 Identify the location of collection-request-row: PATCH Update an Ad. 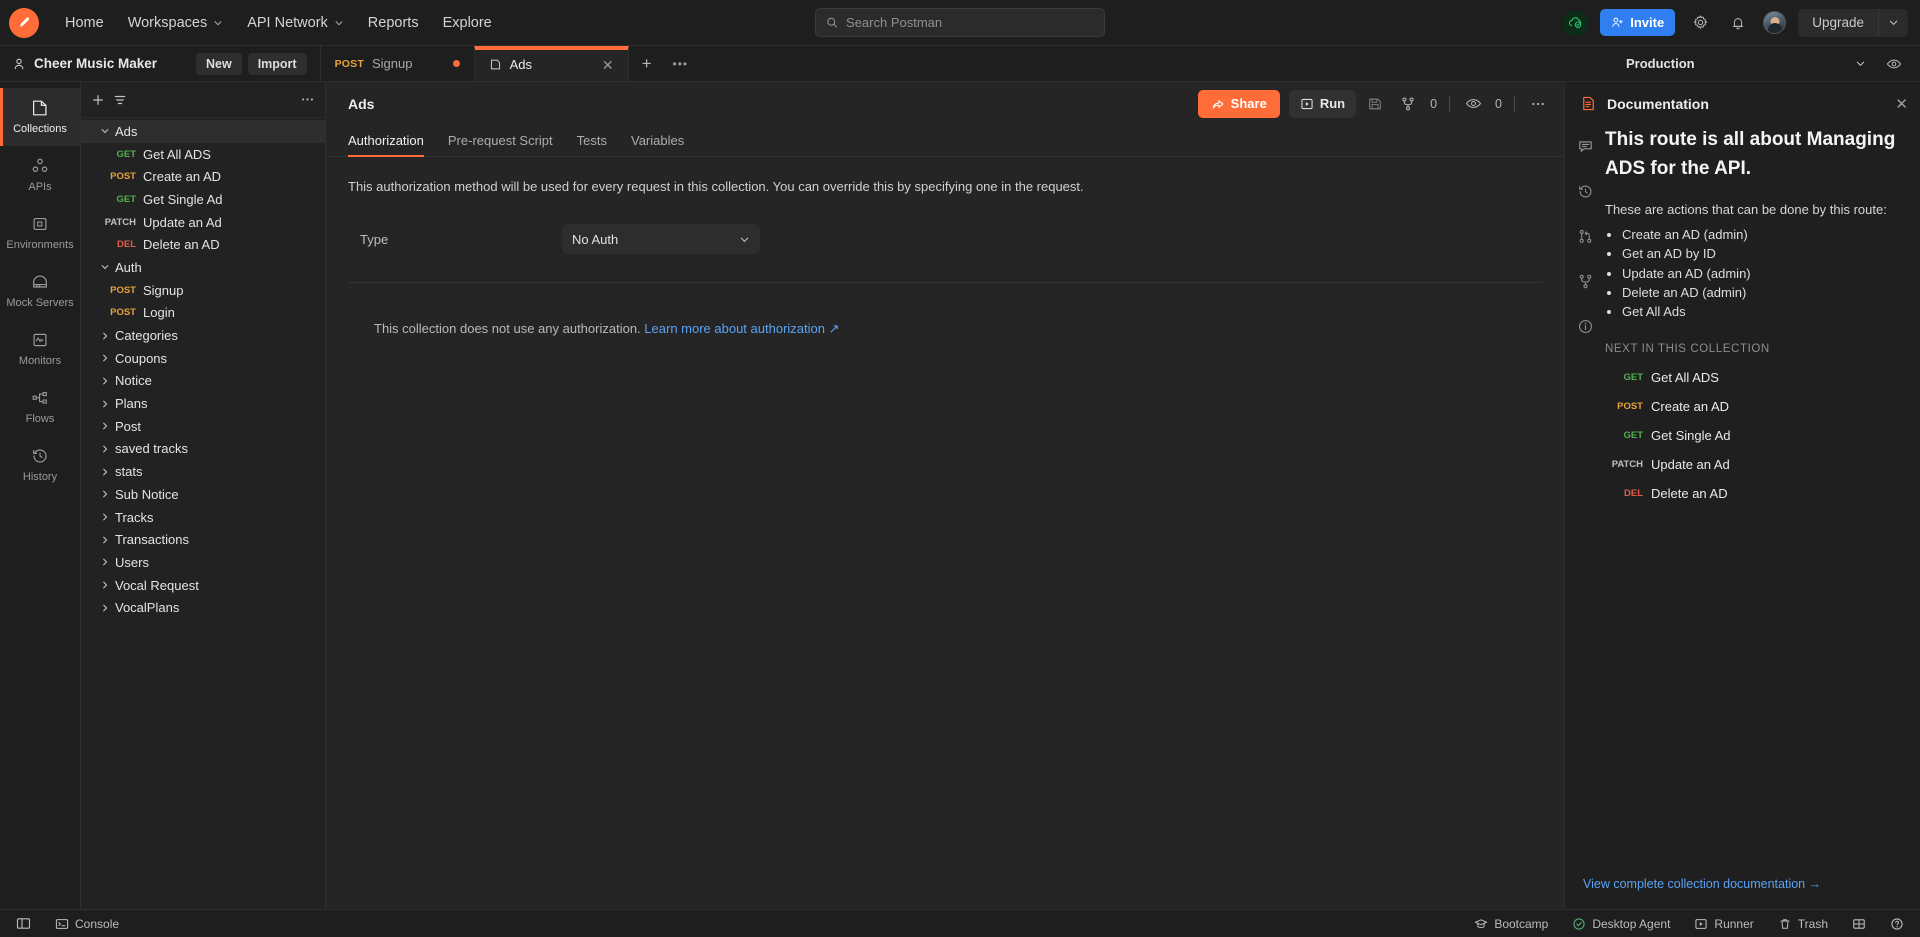
(203, 222).